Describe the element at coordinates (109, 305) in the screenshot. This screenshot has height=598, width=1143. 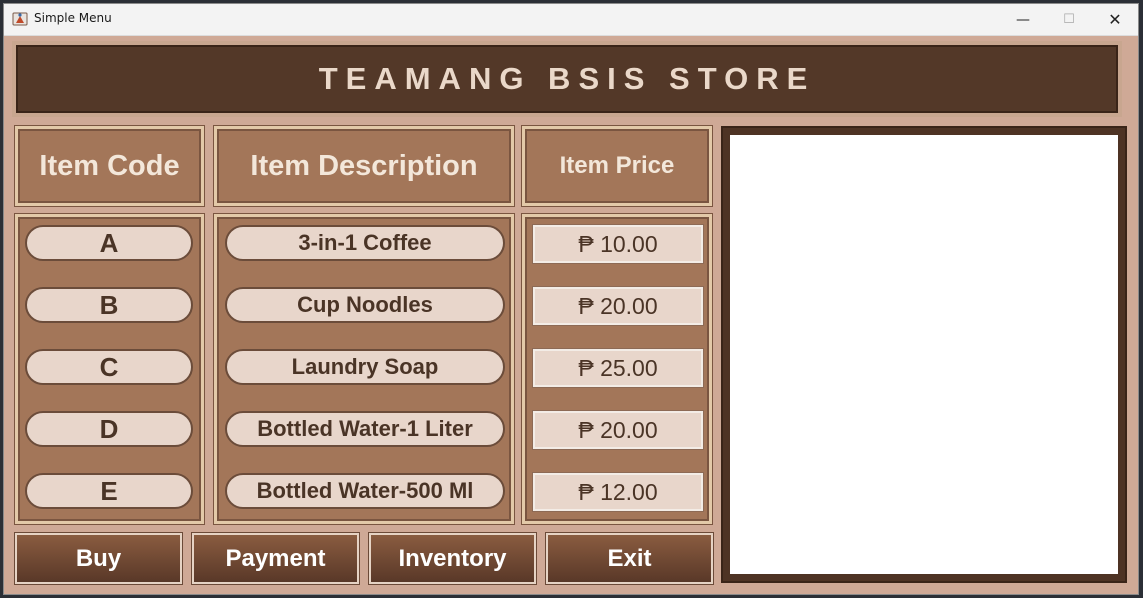
I see `item-code-b: B` at that location.